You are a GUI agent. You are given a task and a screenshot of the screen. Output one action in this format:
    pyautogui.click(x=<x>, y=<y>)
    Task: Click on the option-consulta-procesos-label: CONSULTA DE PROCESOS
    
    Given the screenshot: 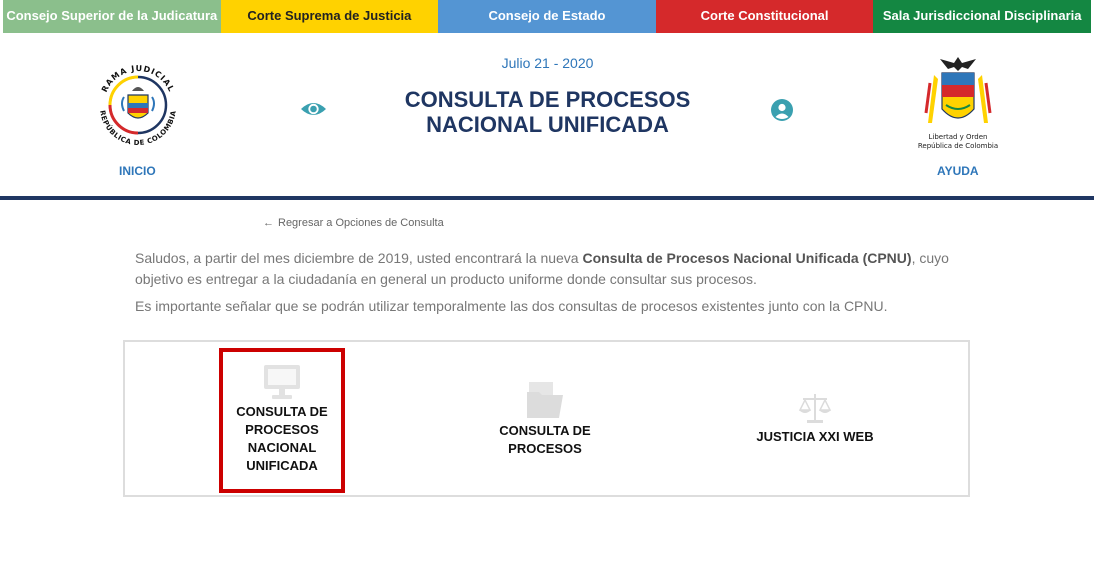 What is the action you would take?
    pyautogui.click(x=545, y=439)
    